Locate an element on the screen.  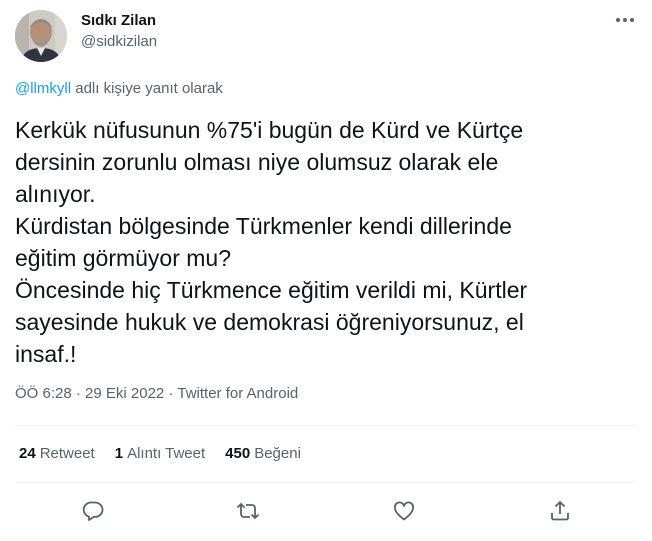
retweet-button is located at coordinates (248, 511).